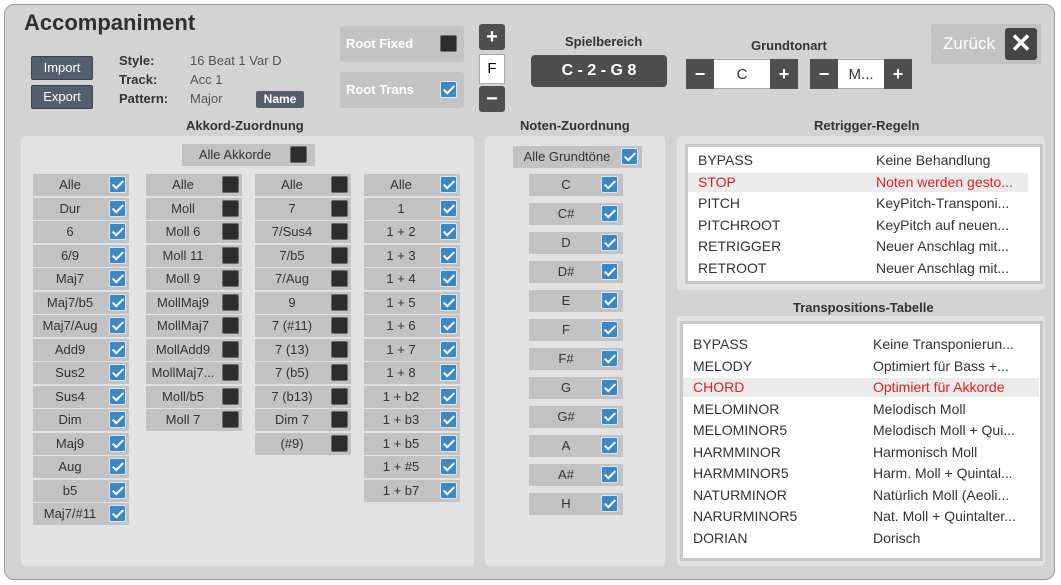  Describe the element at coordinates (412, 467) in the screenshot. I see `chord-item: 1 + #5` at that location.